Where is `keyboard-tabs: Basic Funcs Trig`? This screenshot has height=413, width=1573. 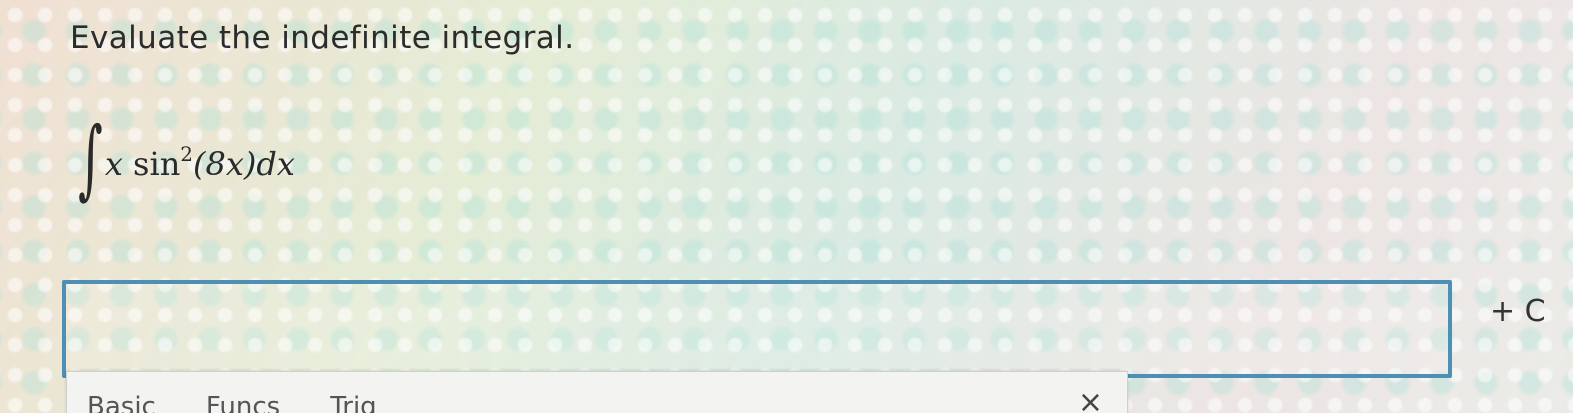
keyboard-tabs: Basic Funcs Trig is located at coordinates (232, 402).